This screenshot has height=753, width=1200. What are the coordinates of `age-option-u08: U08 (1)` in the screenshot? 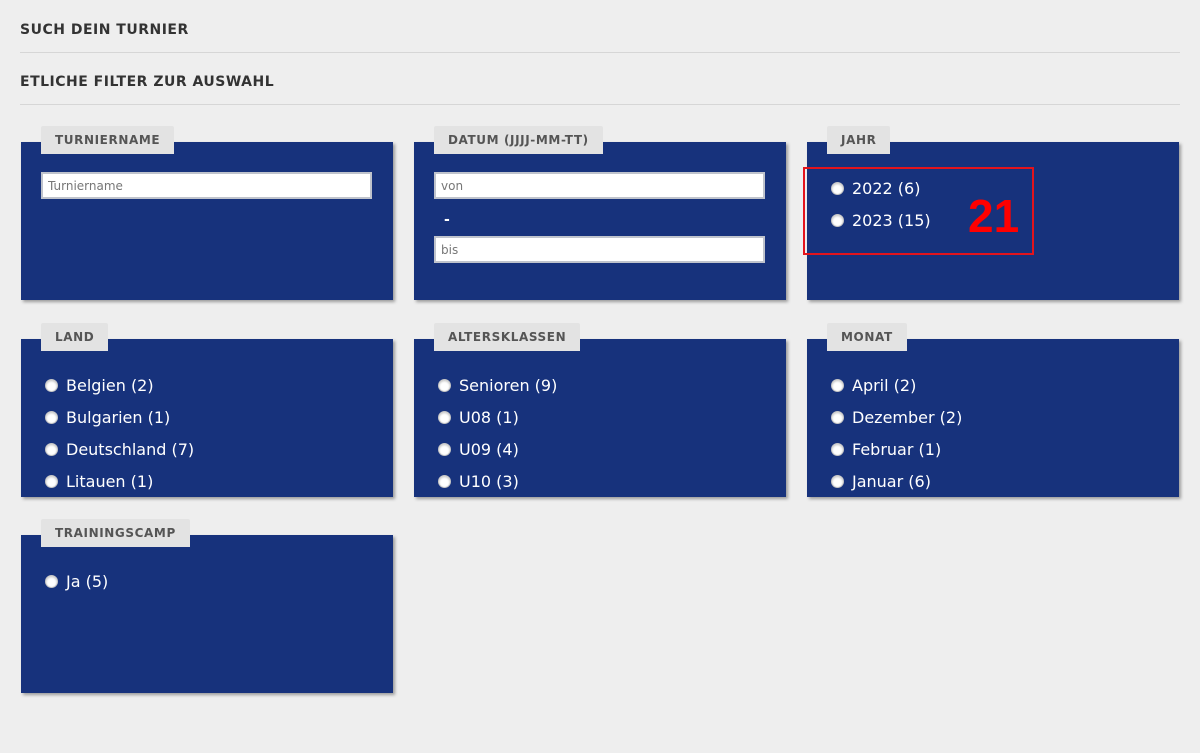 It's located at (497, 417).